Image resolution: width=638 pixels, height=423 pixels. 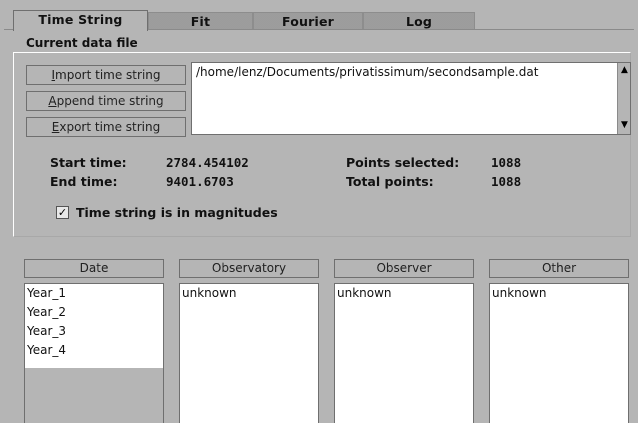 What do you see at coordinates (88, 162) in the screenshot?
I see `start-time-label: Start time:` at bounding box center [88, 162].